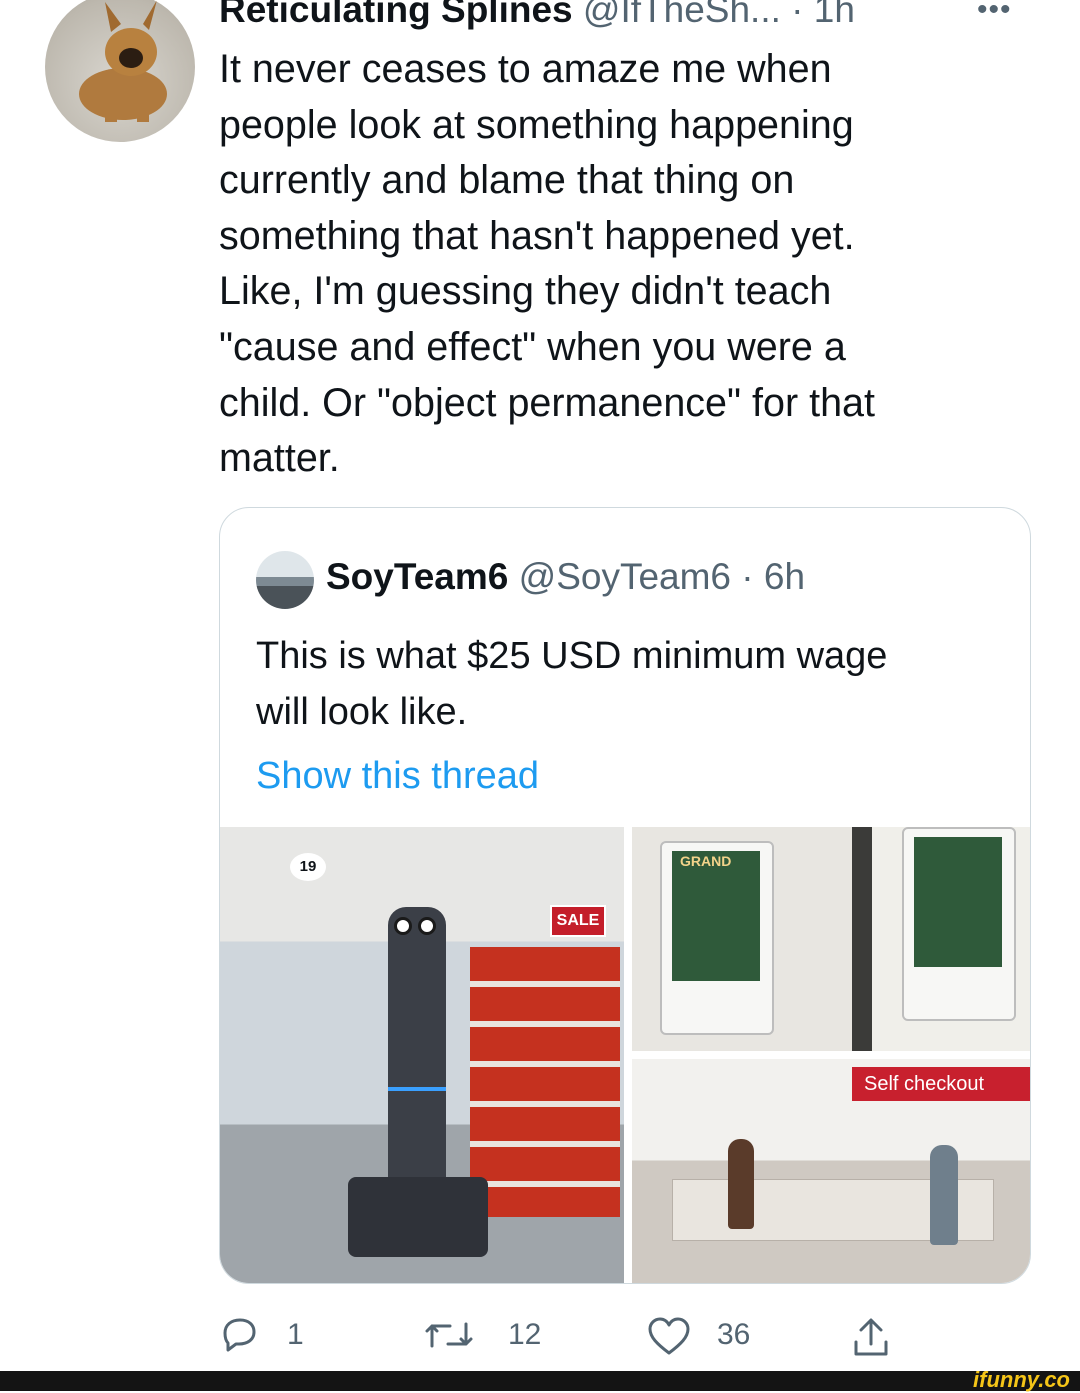 Image resolution: width=1080 pixels, height=1393 pixels. I want to click on author-avatar, so click(120, 71).